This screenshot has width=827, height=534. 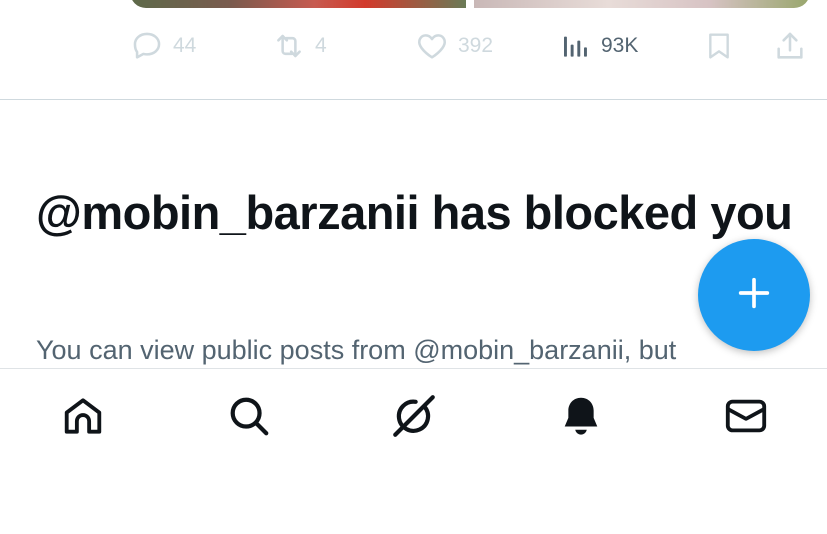 I want to click on plus-icon, so click(x=754, y=295).